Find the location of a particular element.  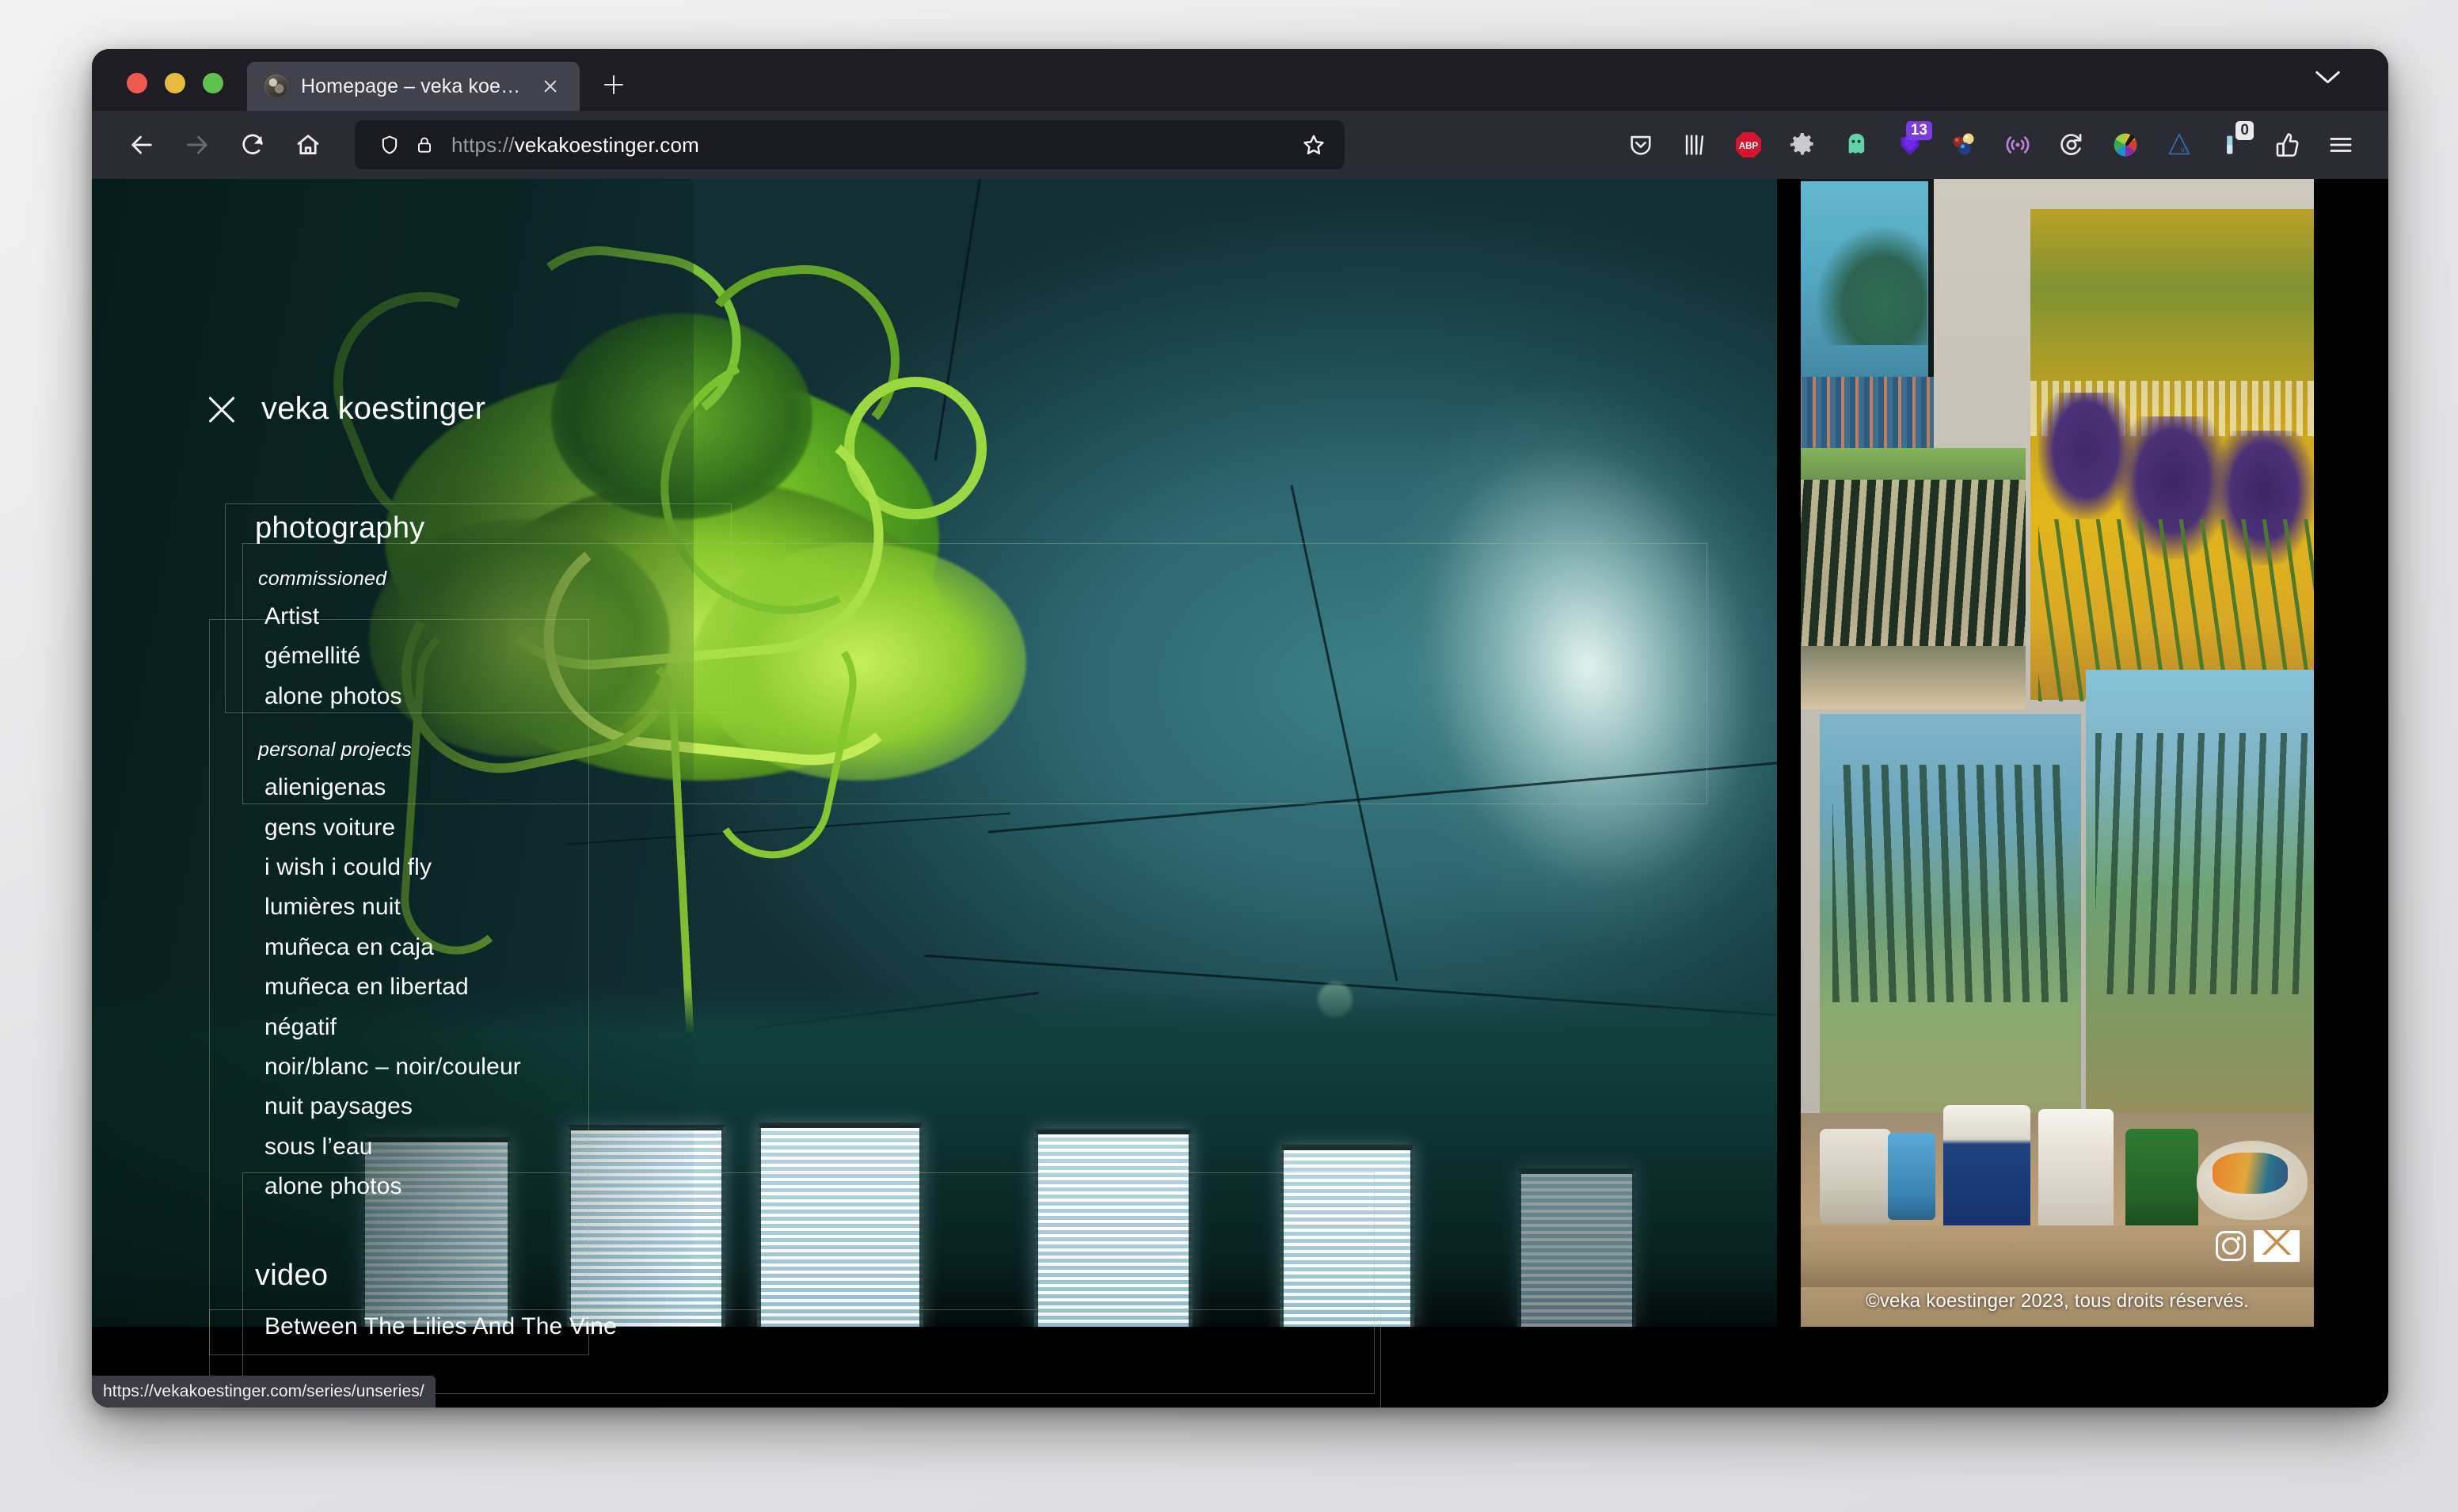

extension-toolbar: ABP 13 ax 0 is located at coordinates (1865, 145).